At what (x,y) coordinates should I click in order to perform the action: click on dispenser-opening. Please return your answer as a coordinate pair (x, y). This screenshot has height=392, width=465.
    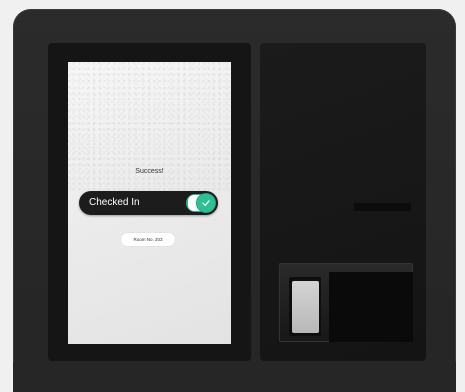
    Looking at the image, I should click on (371, 307).